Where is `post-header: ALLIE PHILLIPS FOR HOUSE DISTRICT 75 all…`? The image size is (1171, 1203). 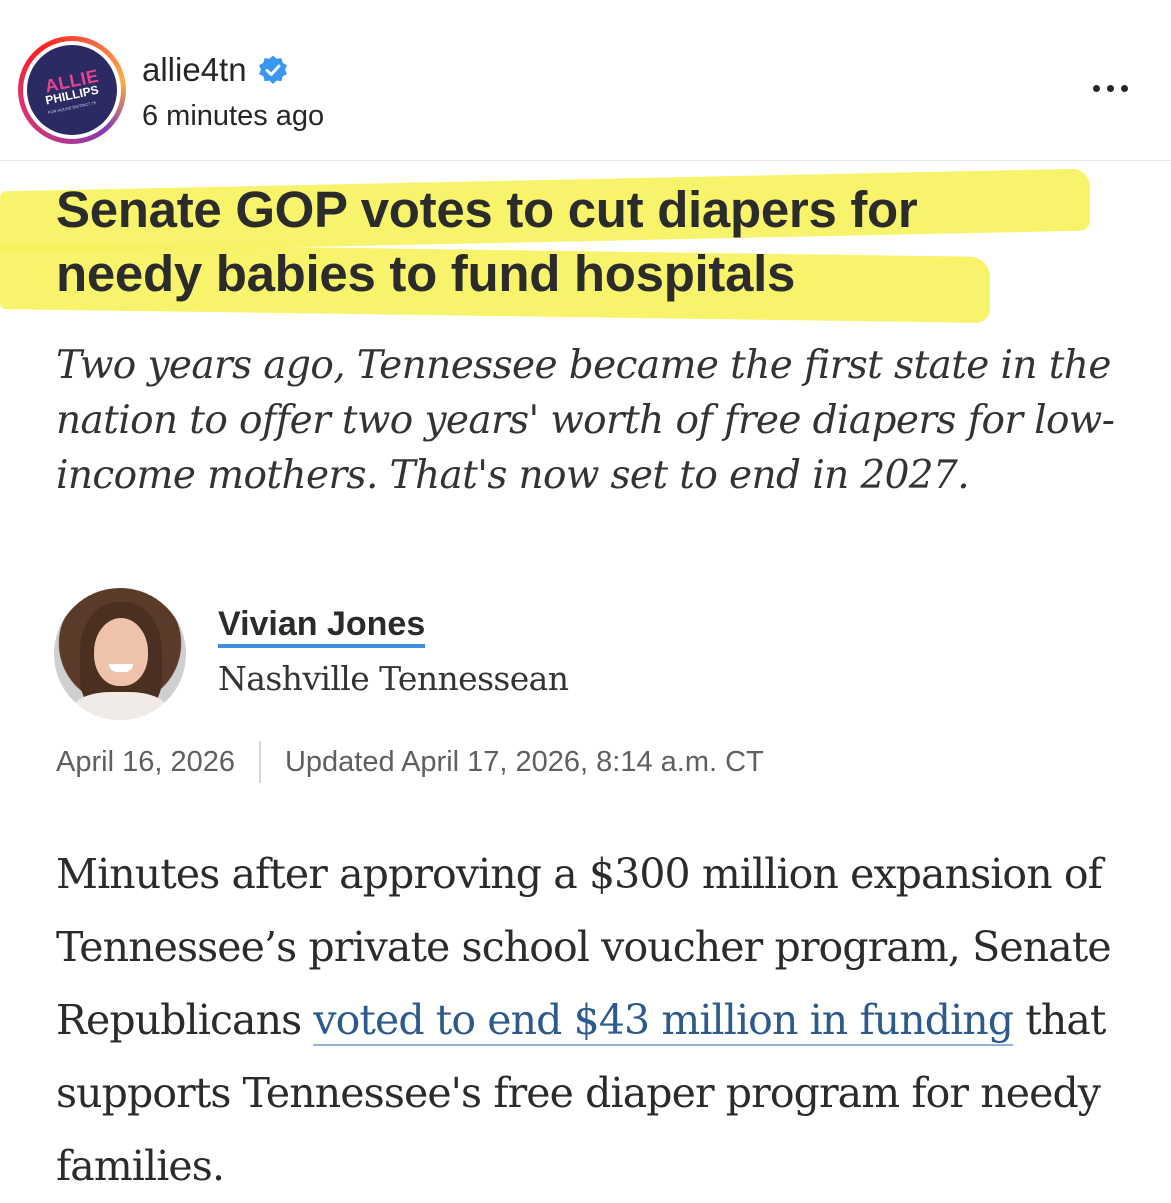
post-header: ALLIE PHILLIPS FOR HOUSE DISTRICT 75 all… is located at coordinates (585, 80).